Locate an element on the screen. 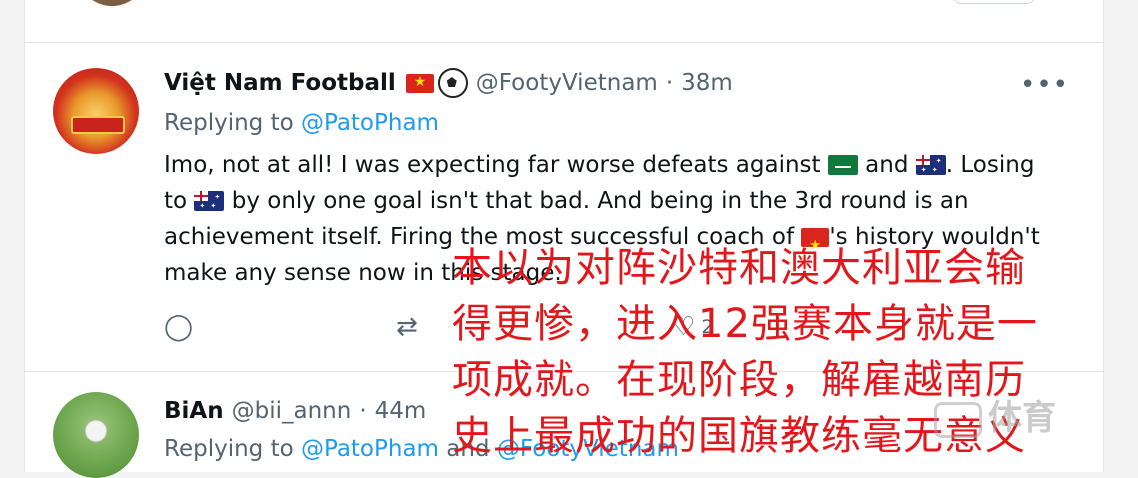 The image size is (1138, 478). saudi-flag-icon is located at coordinates (842, 165).